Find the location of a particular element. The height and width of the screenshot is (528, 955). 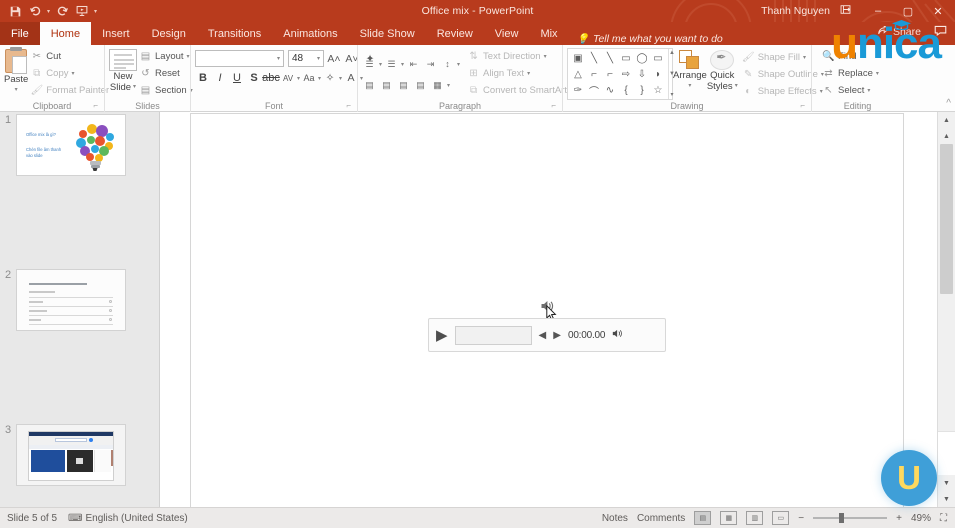

find-button: 🔍 Find is located at coordinates (850, 56).